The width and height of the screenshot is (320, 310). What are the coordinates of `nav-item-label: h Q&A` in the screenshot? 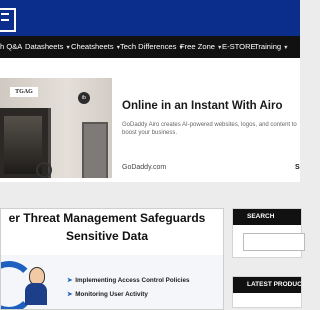 It's located at (11, 46).